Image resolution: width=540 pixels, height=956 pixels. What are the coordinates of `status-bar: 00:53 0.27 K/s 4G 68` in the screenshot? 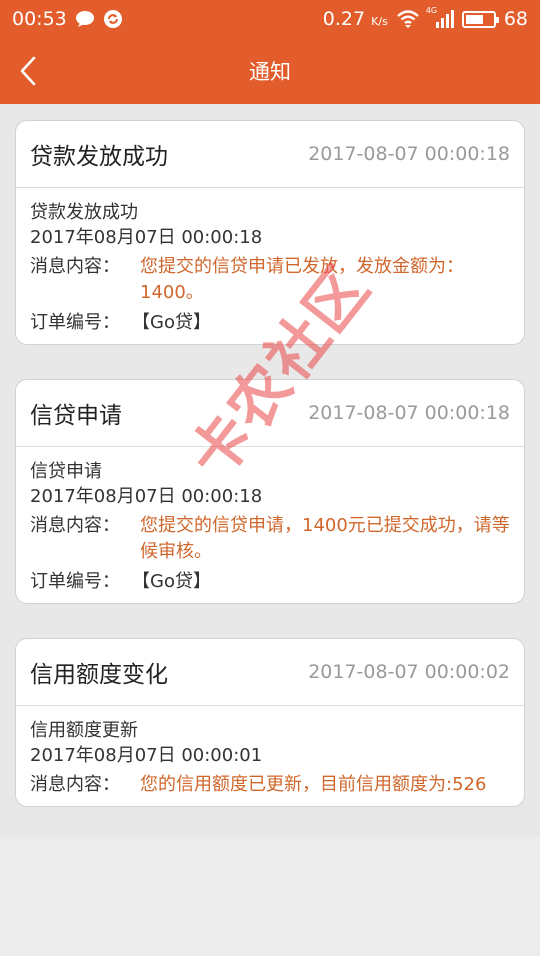 It's located at (270, 19).